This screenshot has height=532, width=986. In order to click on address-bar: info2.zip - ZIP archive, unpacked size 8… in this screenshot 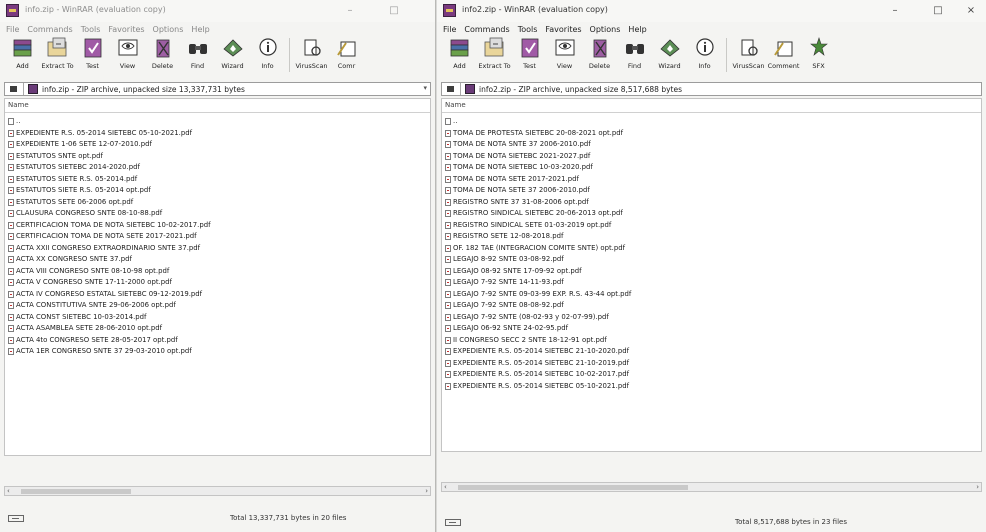, I will do `click(711, 89)`.